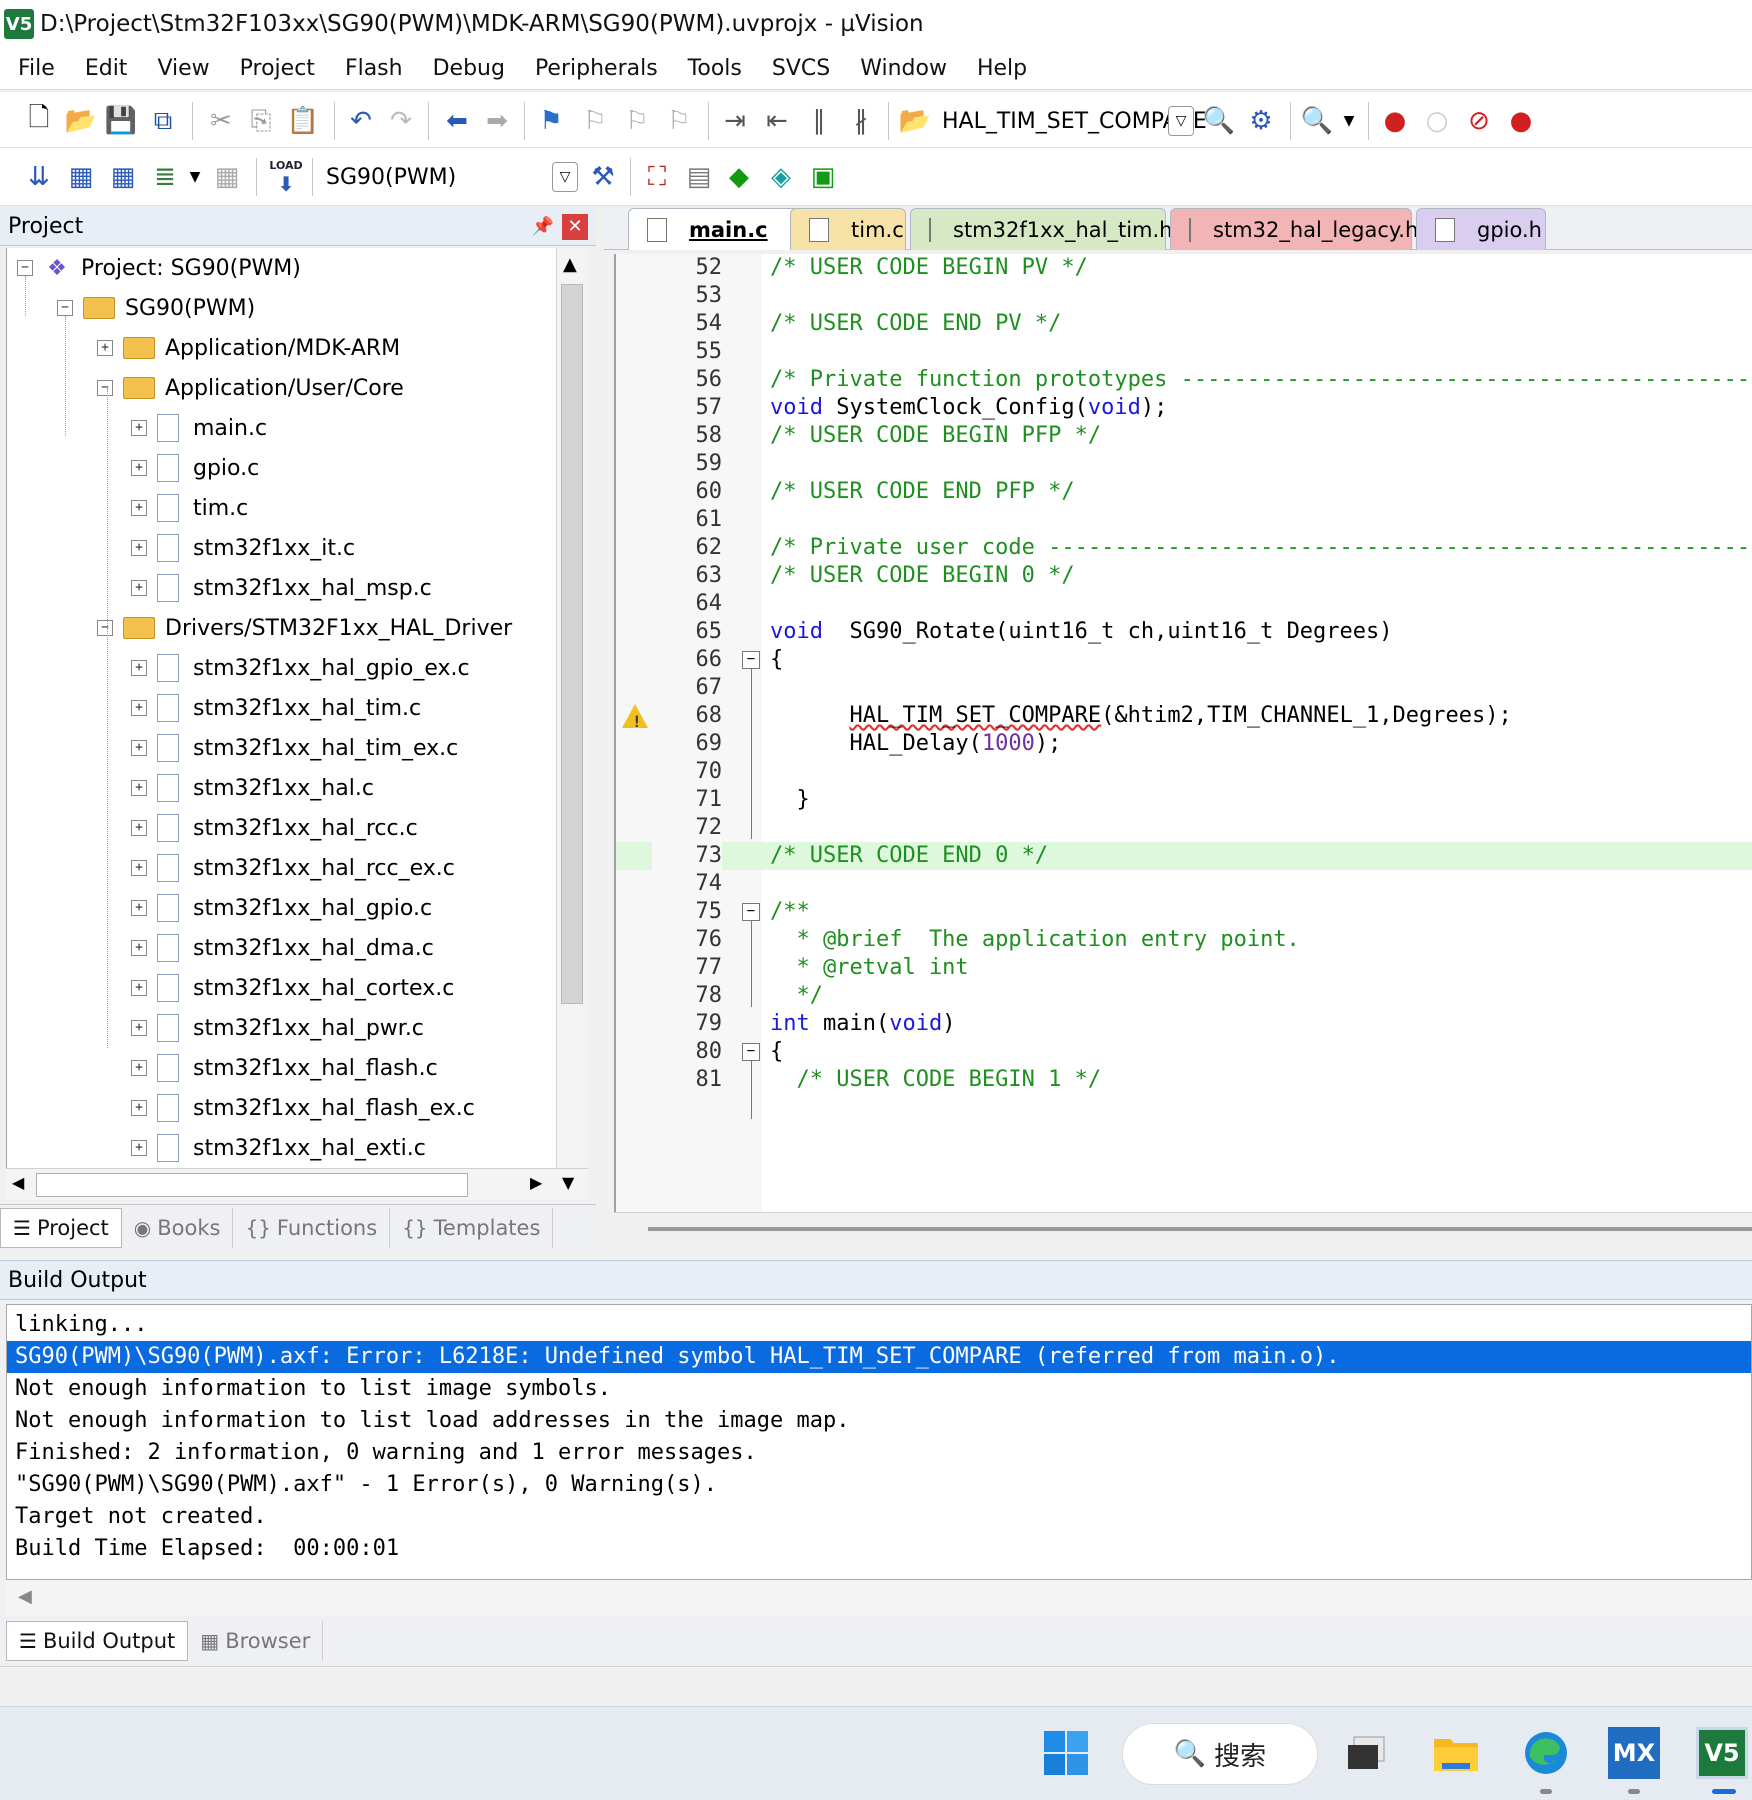 The image size is (1752, 1800). I want to click on keil-uvision-icon: V5, so click(1722, 1753).